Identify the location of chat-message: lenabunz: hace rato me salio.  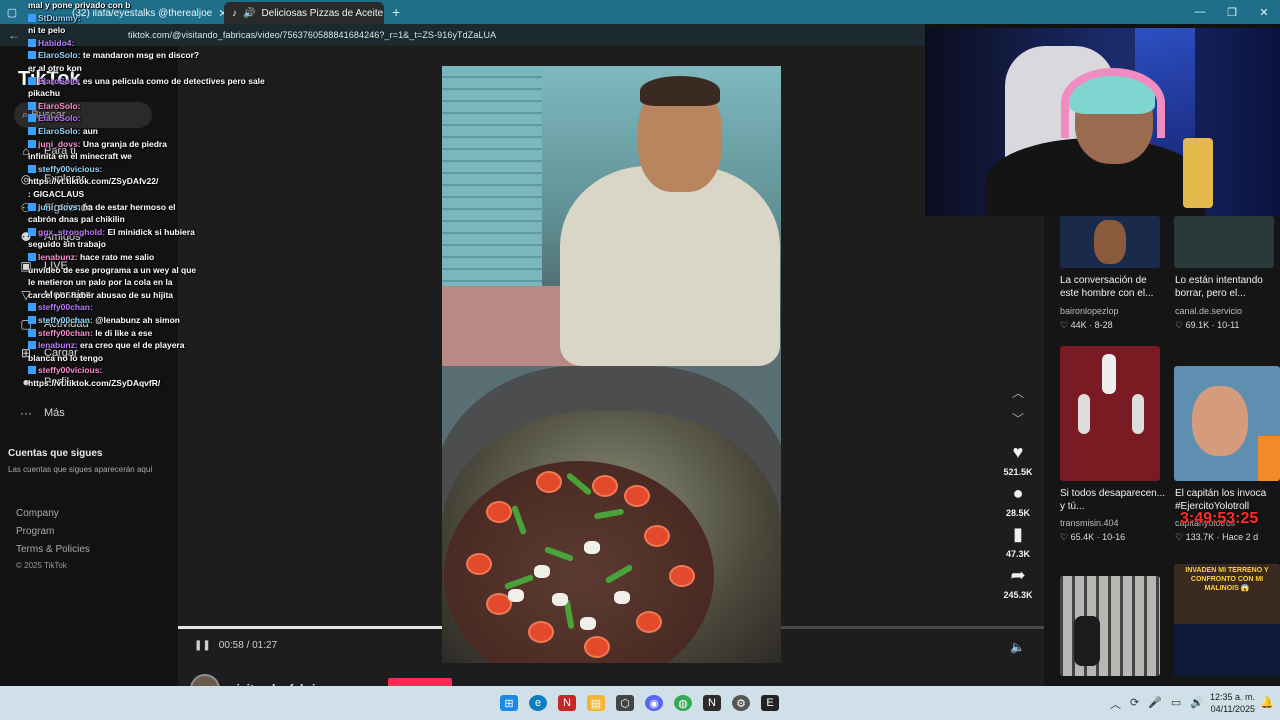
(91, 257).